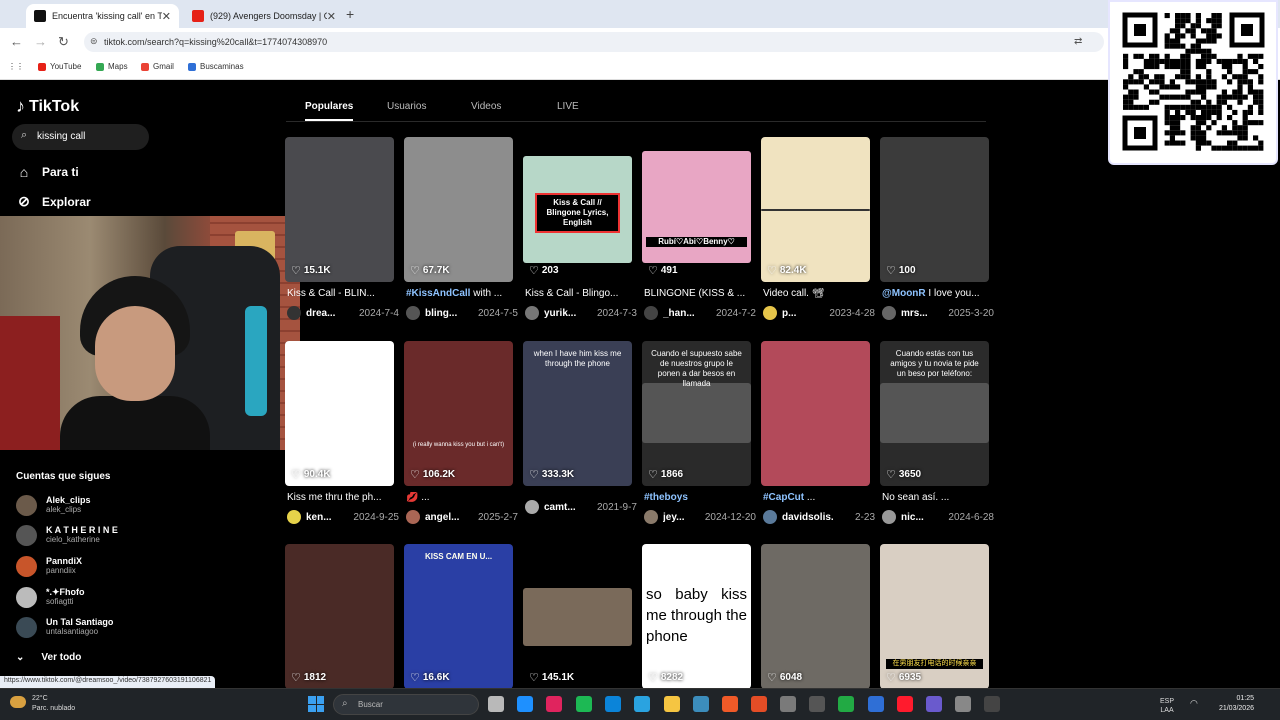 This screenshot has width=1280, height=720. Describe the element at coordinates (16, 41) in the screenshot. I see `back-icon: ←` at that location.